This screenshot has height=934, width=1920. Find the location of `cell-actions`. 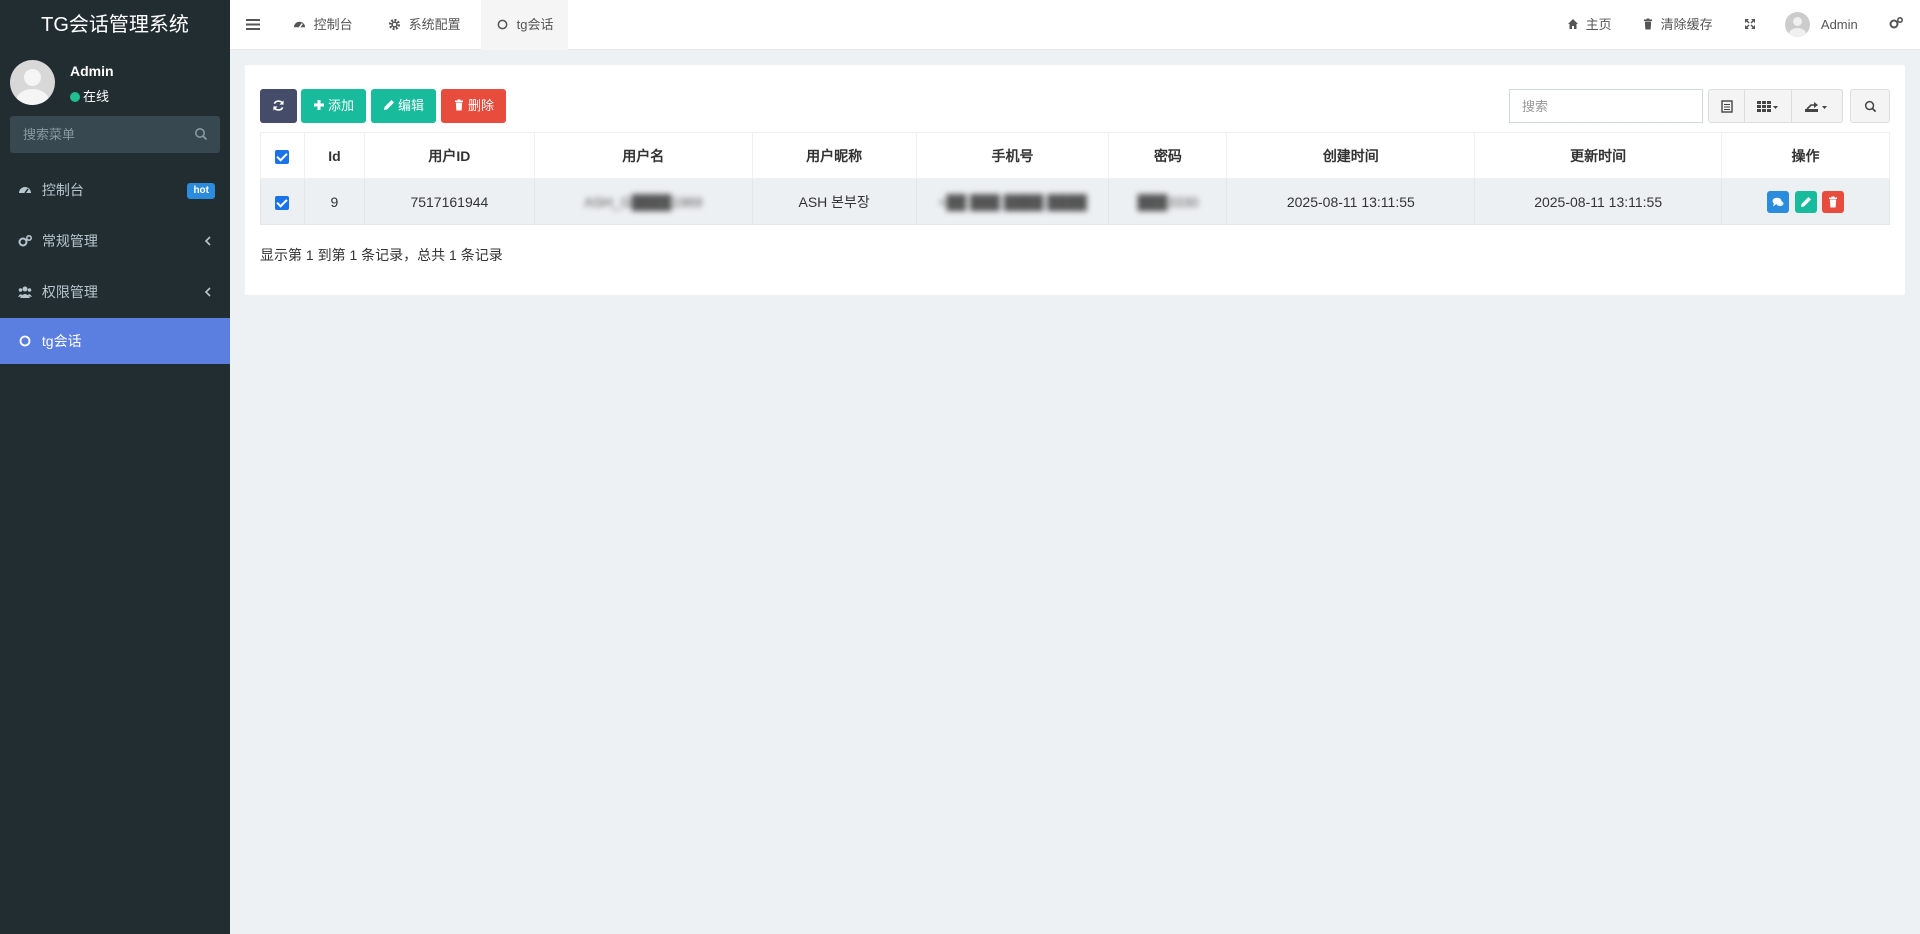

cell-actions is located at coordinates (1805, 201).